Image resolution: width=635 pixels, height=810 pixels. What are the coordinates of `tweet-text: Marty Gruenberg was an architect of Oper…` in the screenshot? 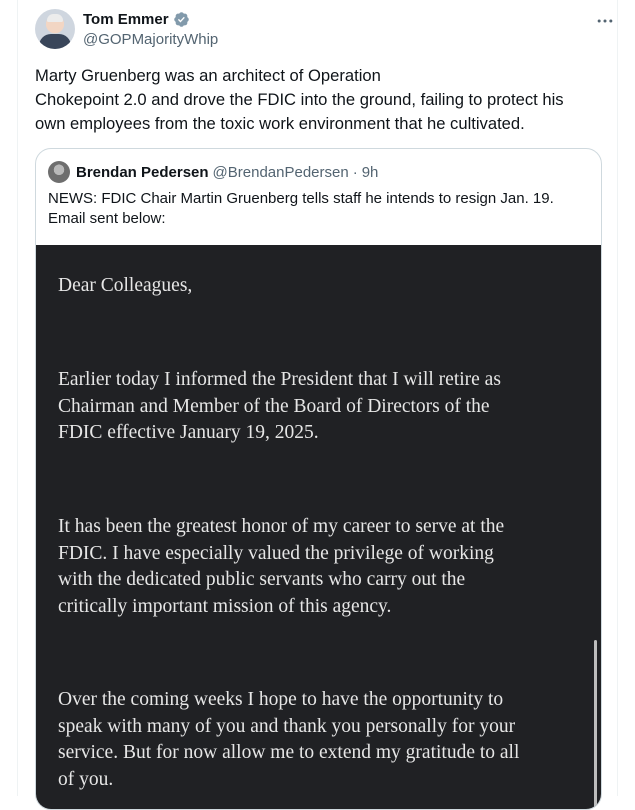 It's located at (320, 100).